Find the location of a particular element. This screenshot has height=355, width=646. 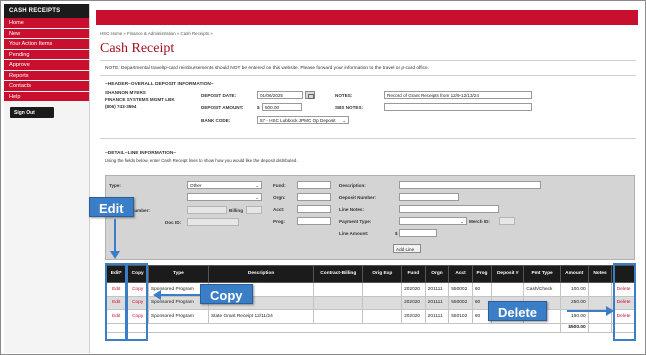

add-line-button: Add Line is located at coordinates (407, 248).